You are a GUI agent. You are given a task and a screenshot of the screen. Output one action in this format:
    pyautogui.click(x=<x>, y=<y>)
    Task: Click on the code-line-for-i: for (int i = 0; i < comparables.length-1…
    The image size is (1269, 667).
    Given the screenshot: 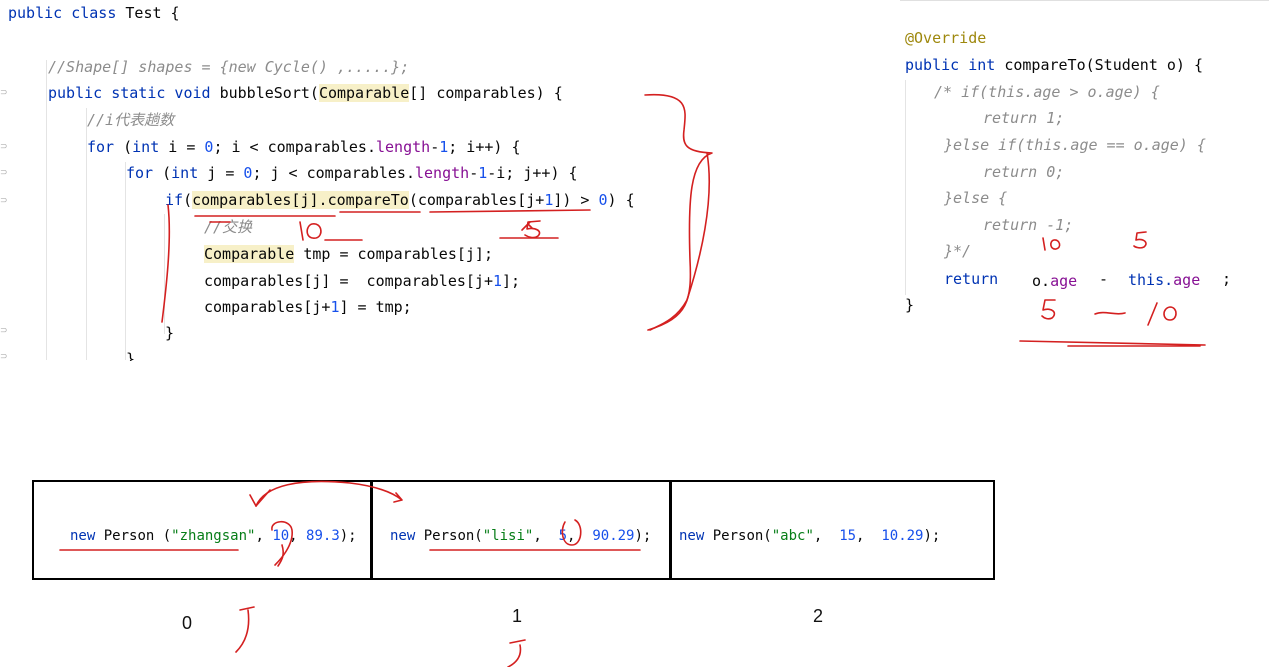 What is the action you would take?
    pyautogui.click(x=304, y=147)
    